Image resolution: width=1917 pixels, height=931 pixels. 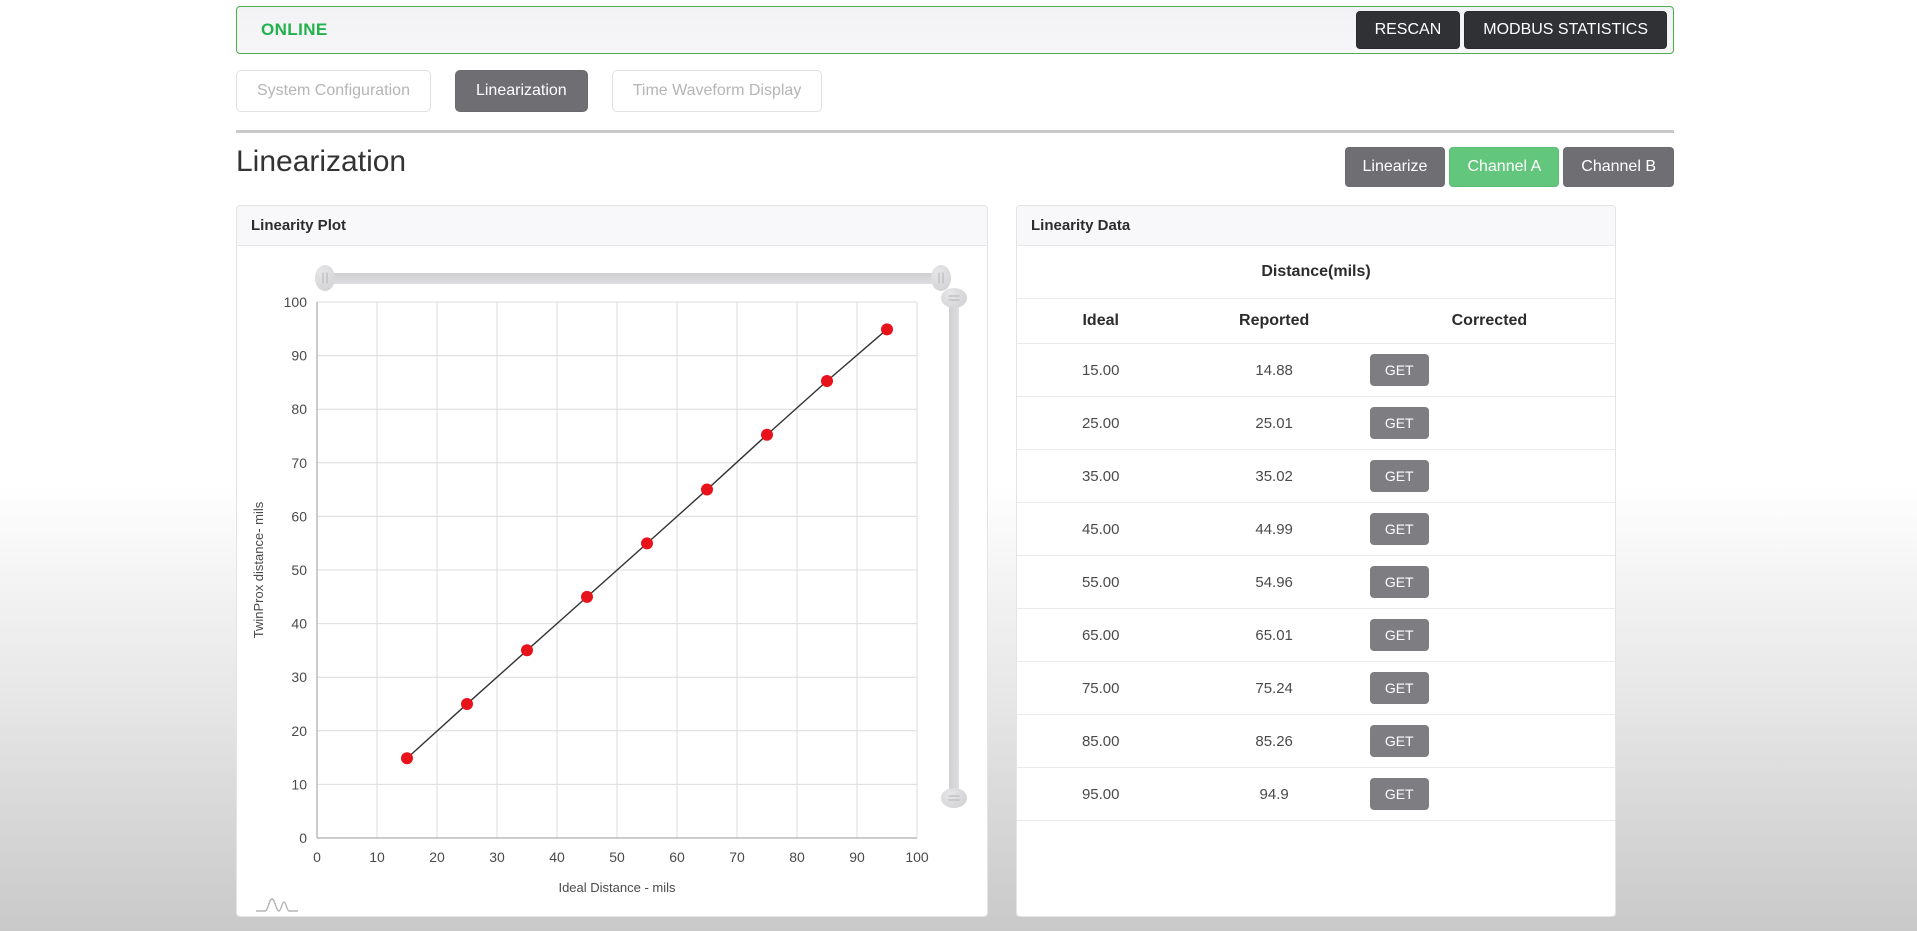 What do you see at coordinates (1274, 741) in the screenshot?
I see `cell-reported: 85.26` at bounding box center [1274, 741].